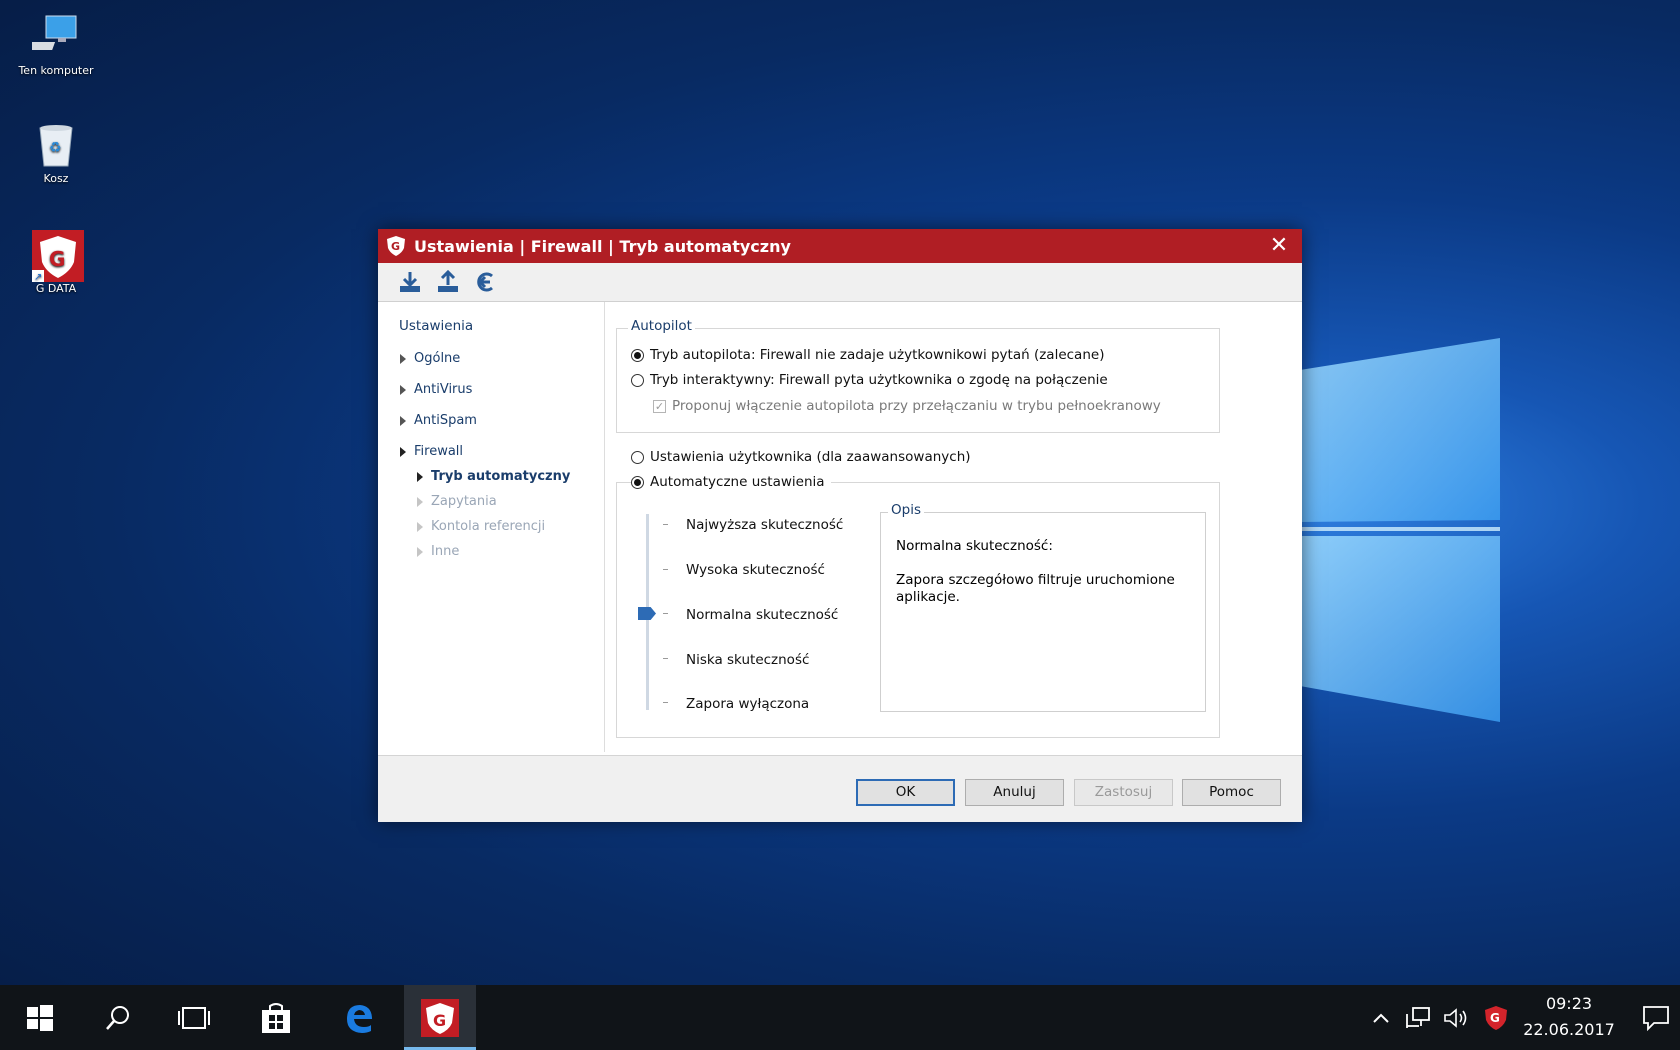 Image resolution: width=1680 pixels, height=1050 pixels. I want to click on desktop-icon-recycle-bin: ♻ Kosz, so click(56, 152).